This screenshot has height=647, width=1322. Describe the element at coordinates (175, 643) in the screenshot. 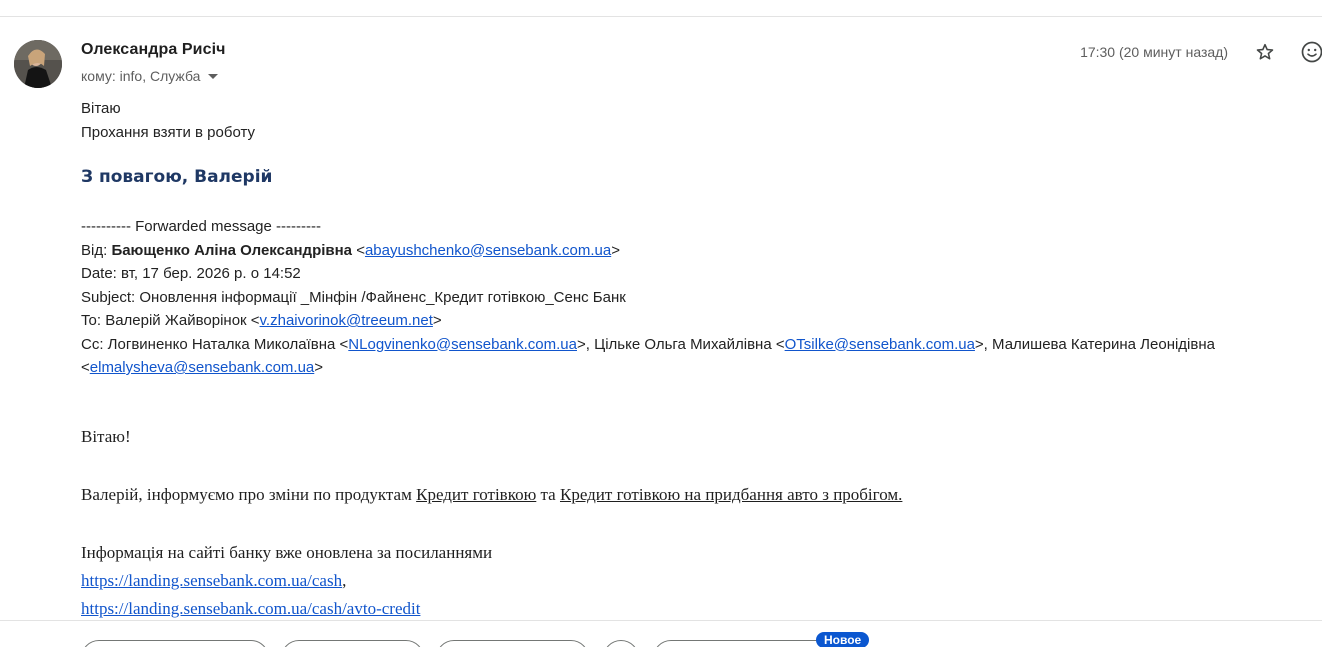

I see `reply-button` at that location.